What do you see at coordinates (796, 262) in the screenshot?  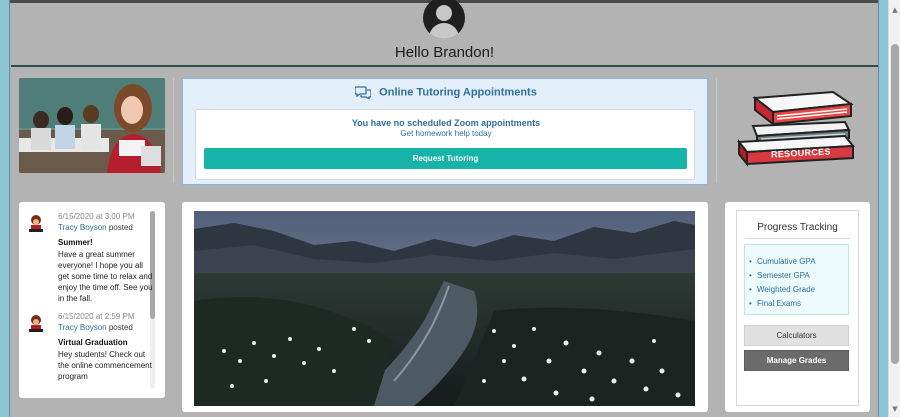 I see `cumulative-gpa-link: Cumulative GPA` at bounding box center [796, 262].